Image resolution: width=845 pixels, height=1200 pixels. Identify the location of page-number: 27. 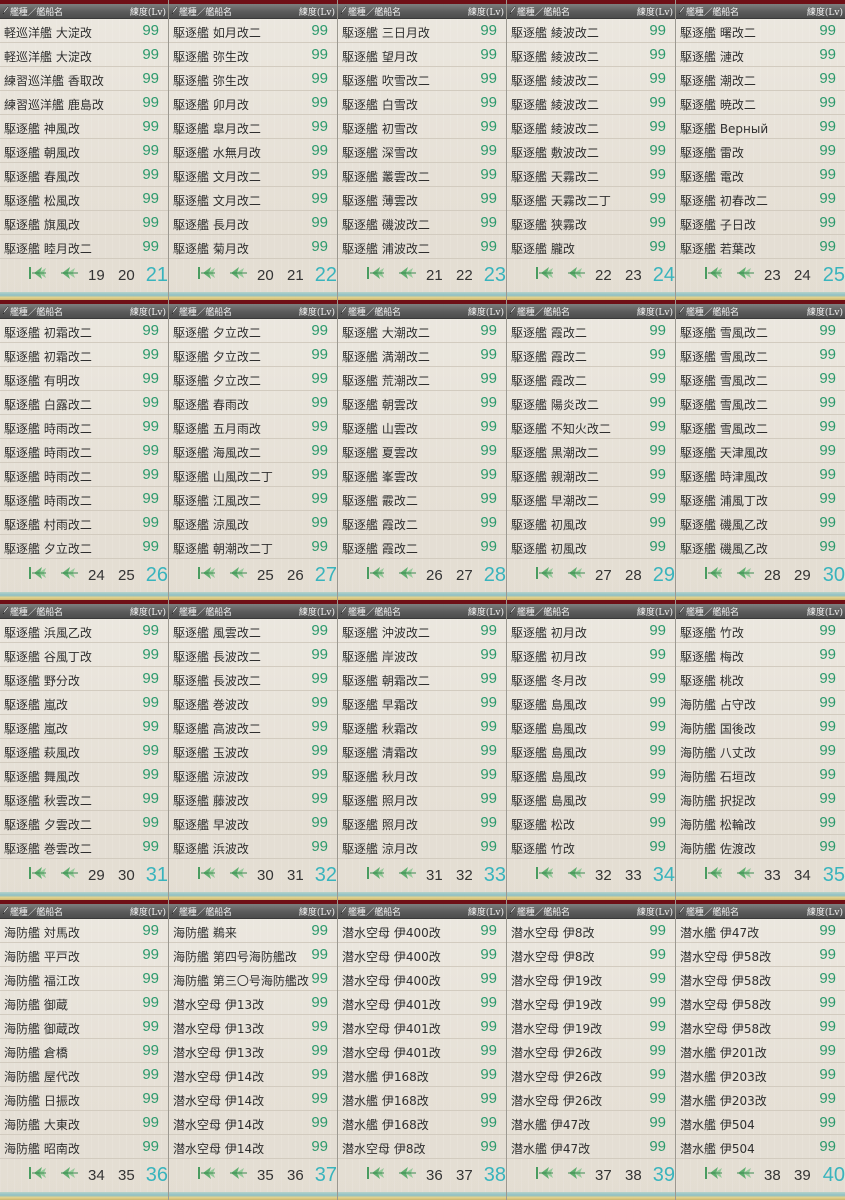
(464, 575).